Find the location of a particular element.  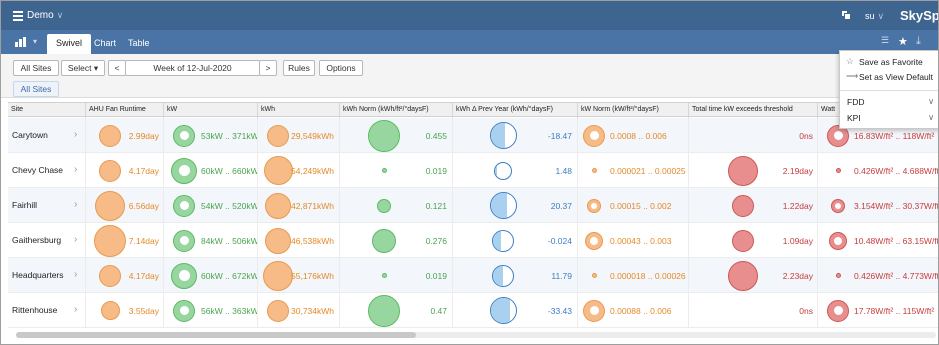

kw-norm-cell: 0.00088 .. 0.006 is located at coordinates (633, 310).